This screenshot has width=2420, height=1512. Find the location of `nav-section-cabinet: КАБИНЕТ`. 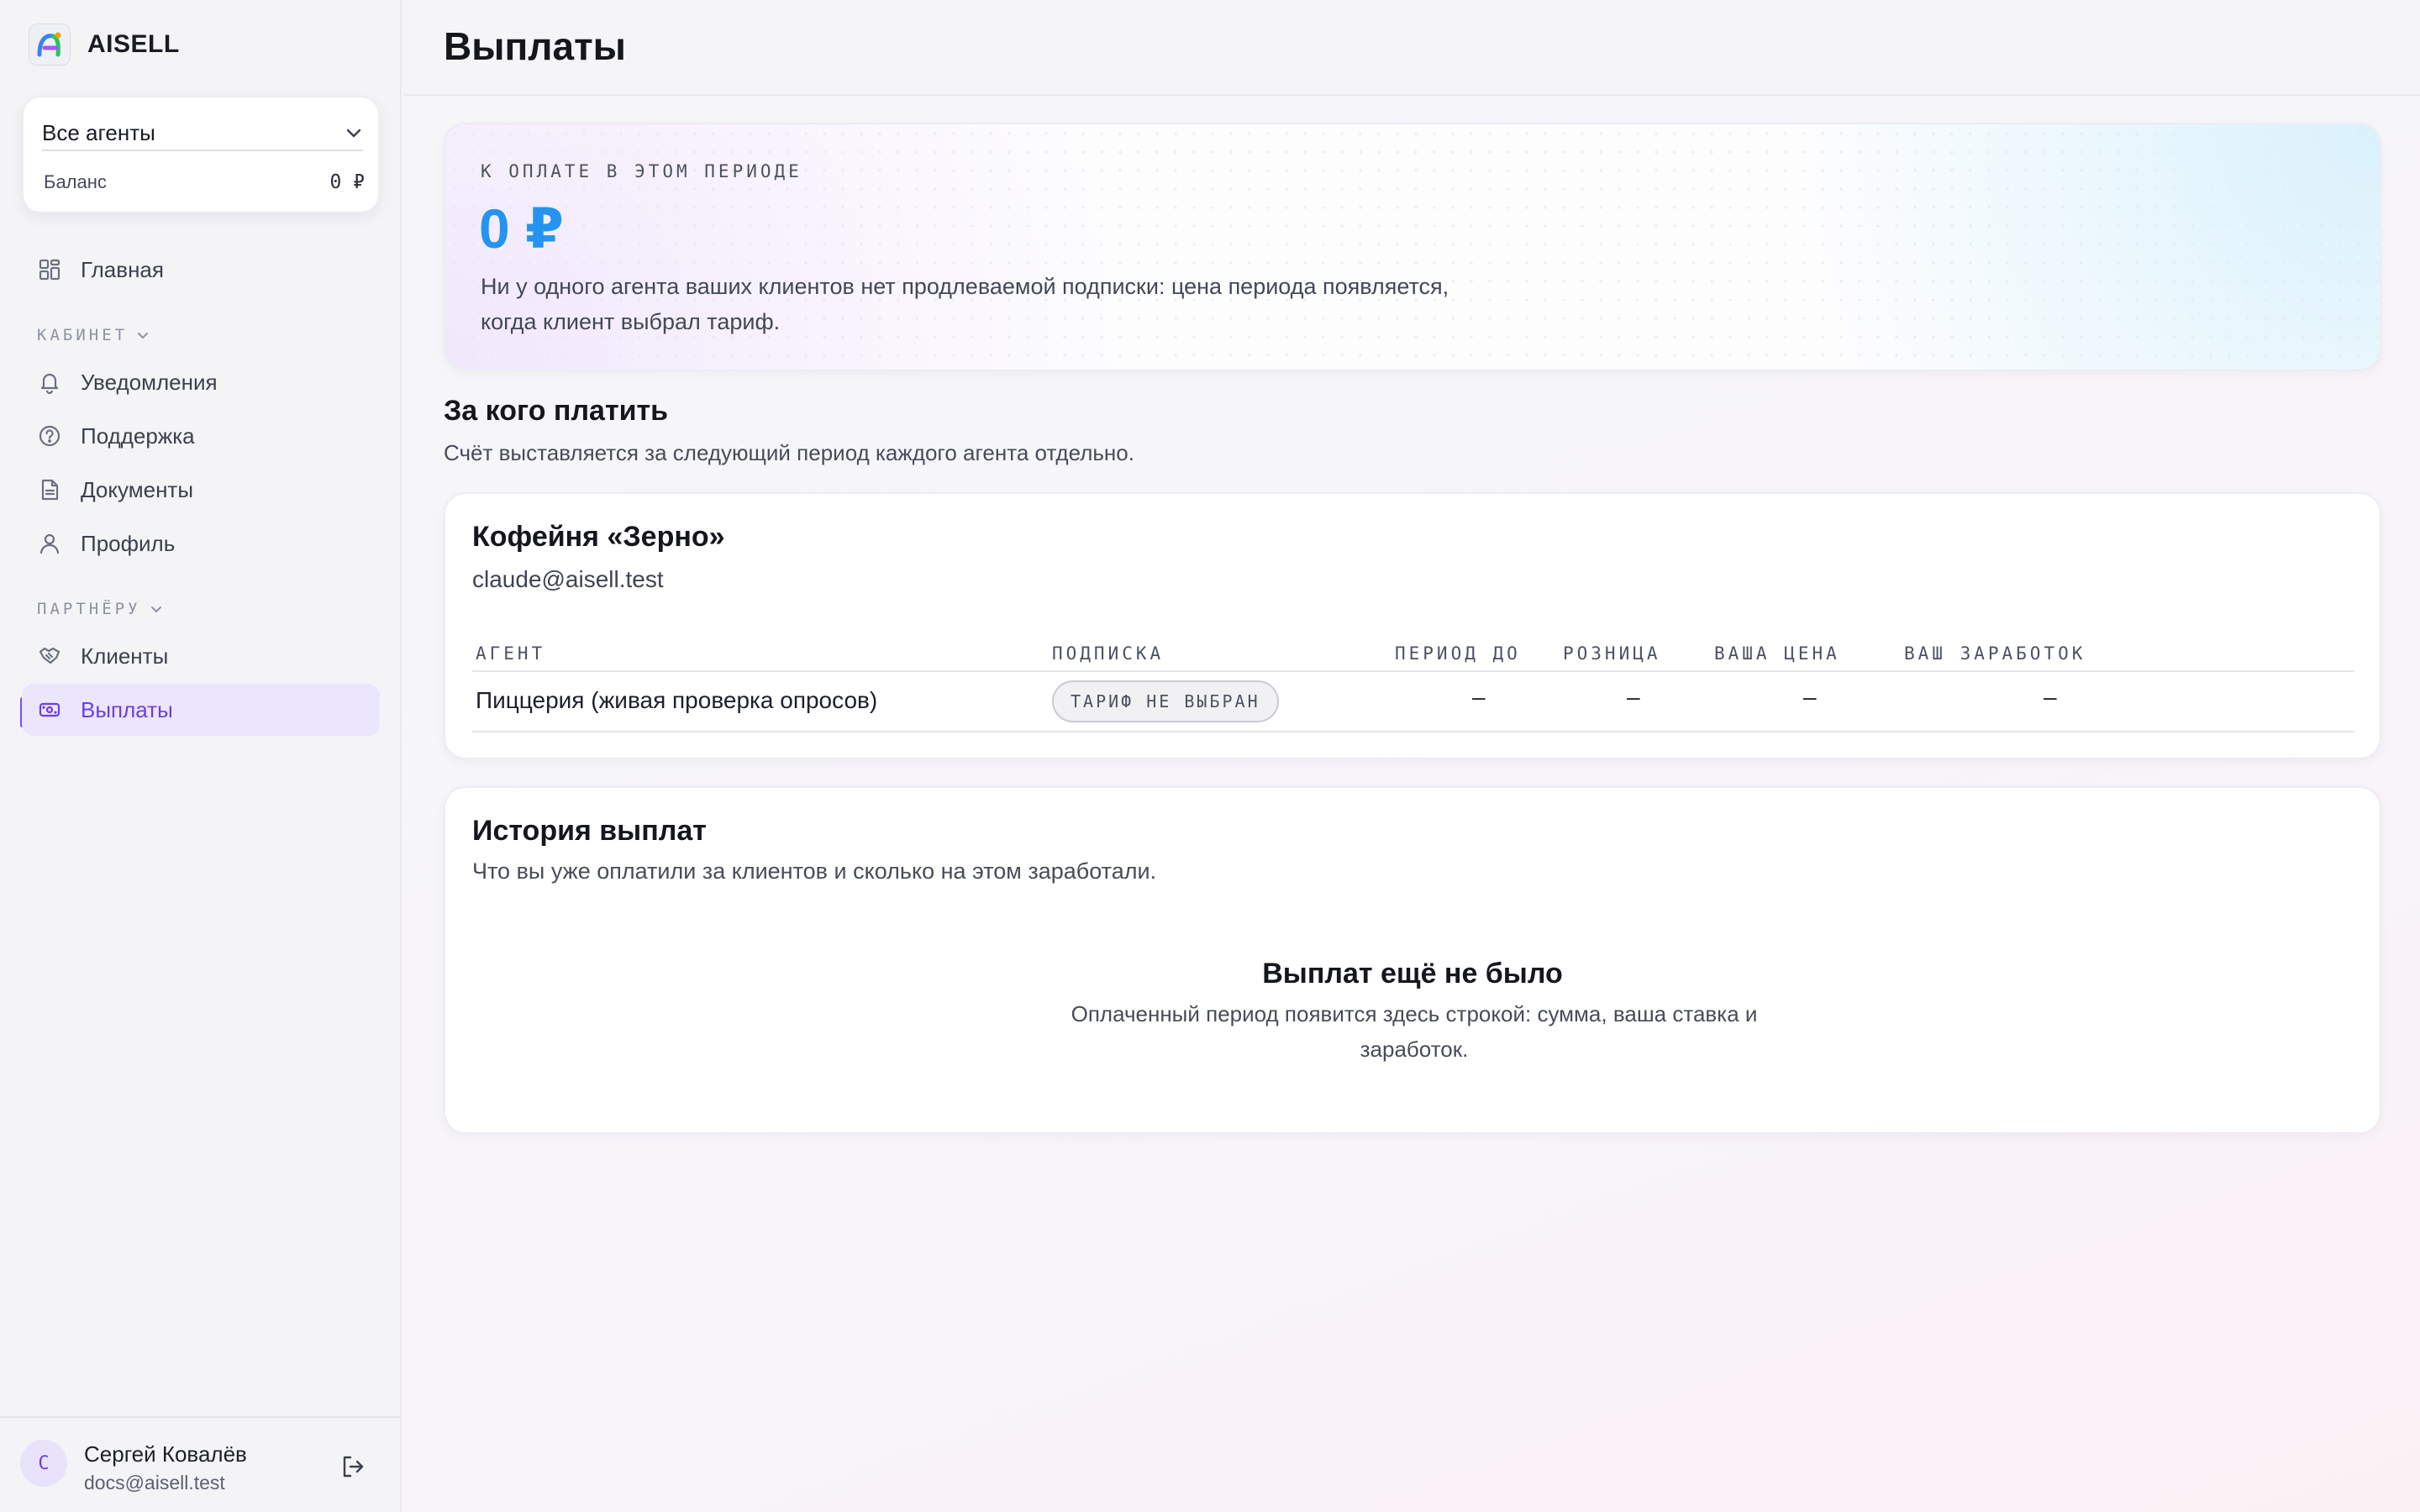

nav-section-cabinet: КАБИНЕТ is located at coordinates (94, 335).